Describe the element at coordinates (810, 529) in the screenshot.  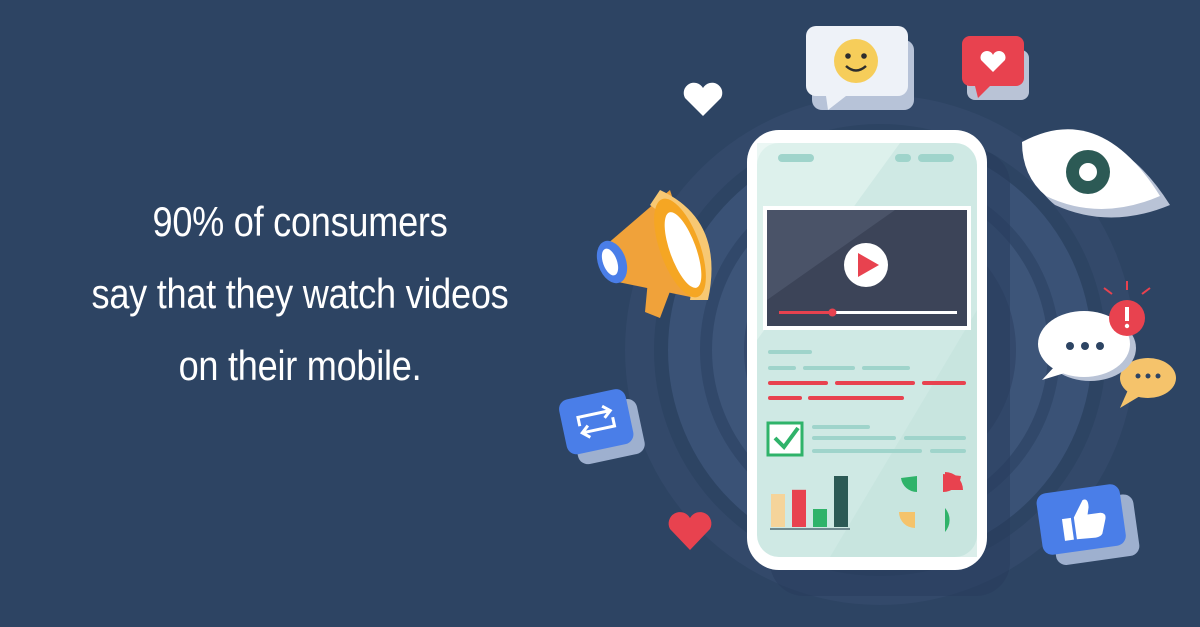
I see `bar-chart-baseline` at that location.